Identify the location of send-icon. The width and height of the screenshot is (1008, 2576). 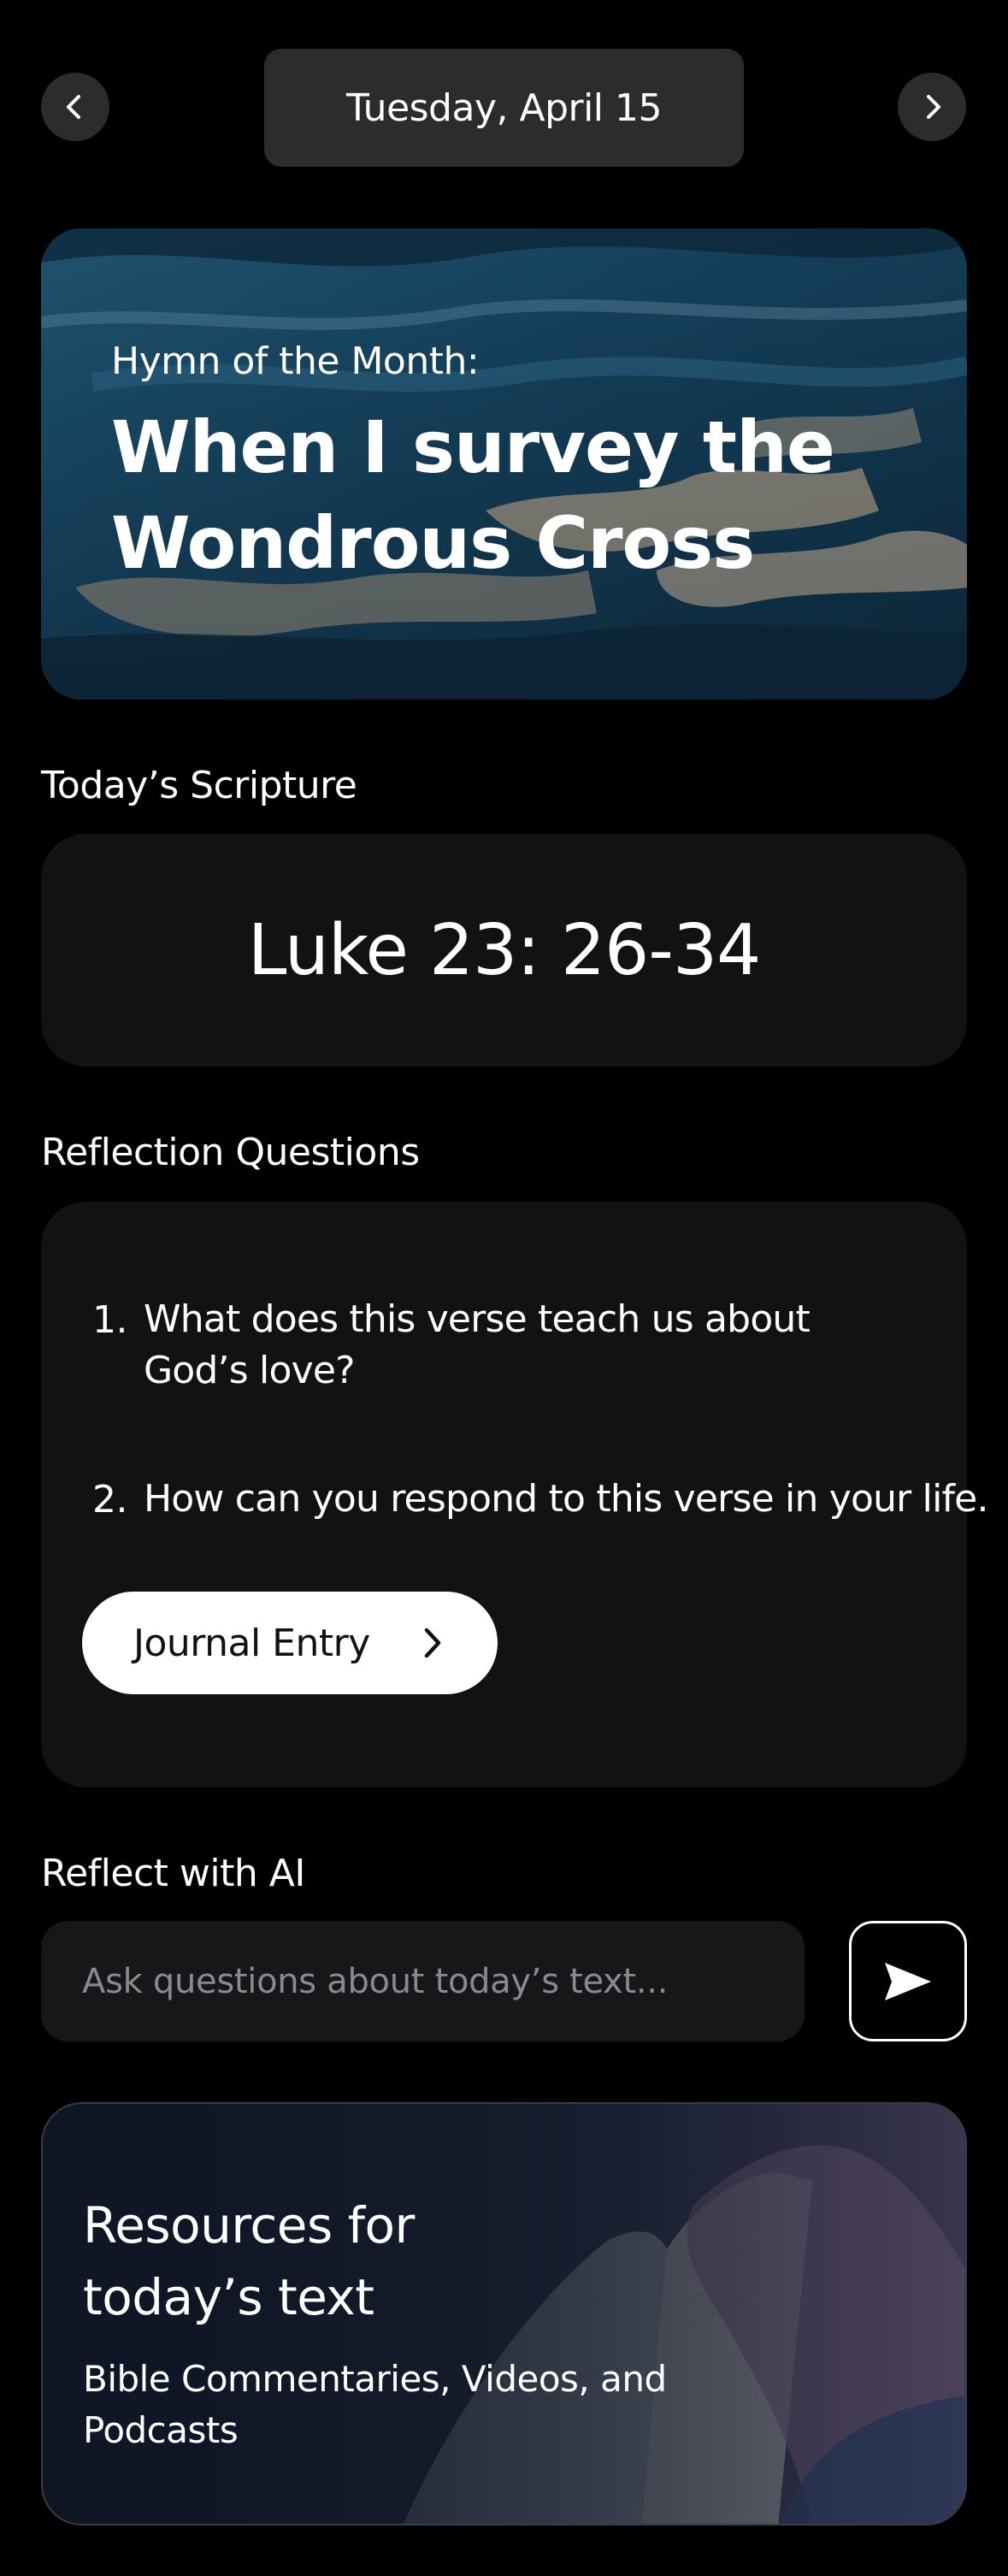
(908, 1981).